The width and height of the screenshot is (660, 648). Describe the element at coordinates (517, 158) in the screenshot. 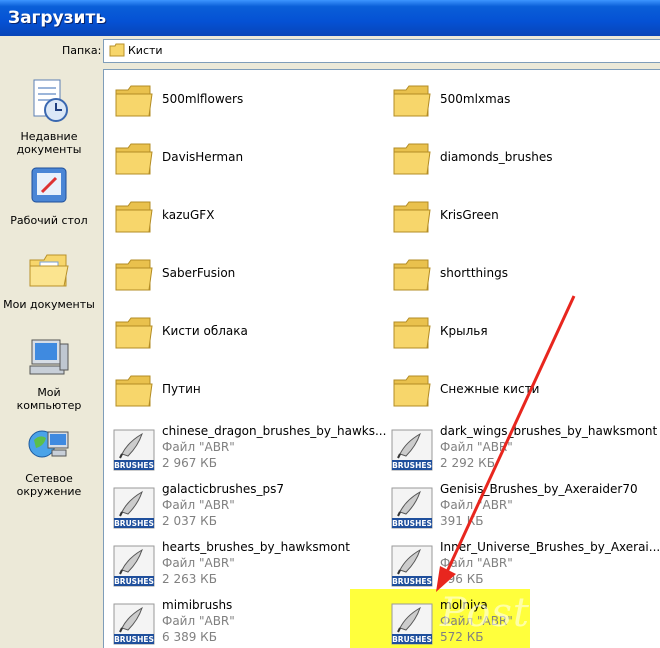

I see `list-item-folder: diamonds_brushes` at that location.